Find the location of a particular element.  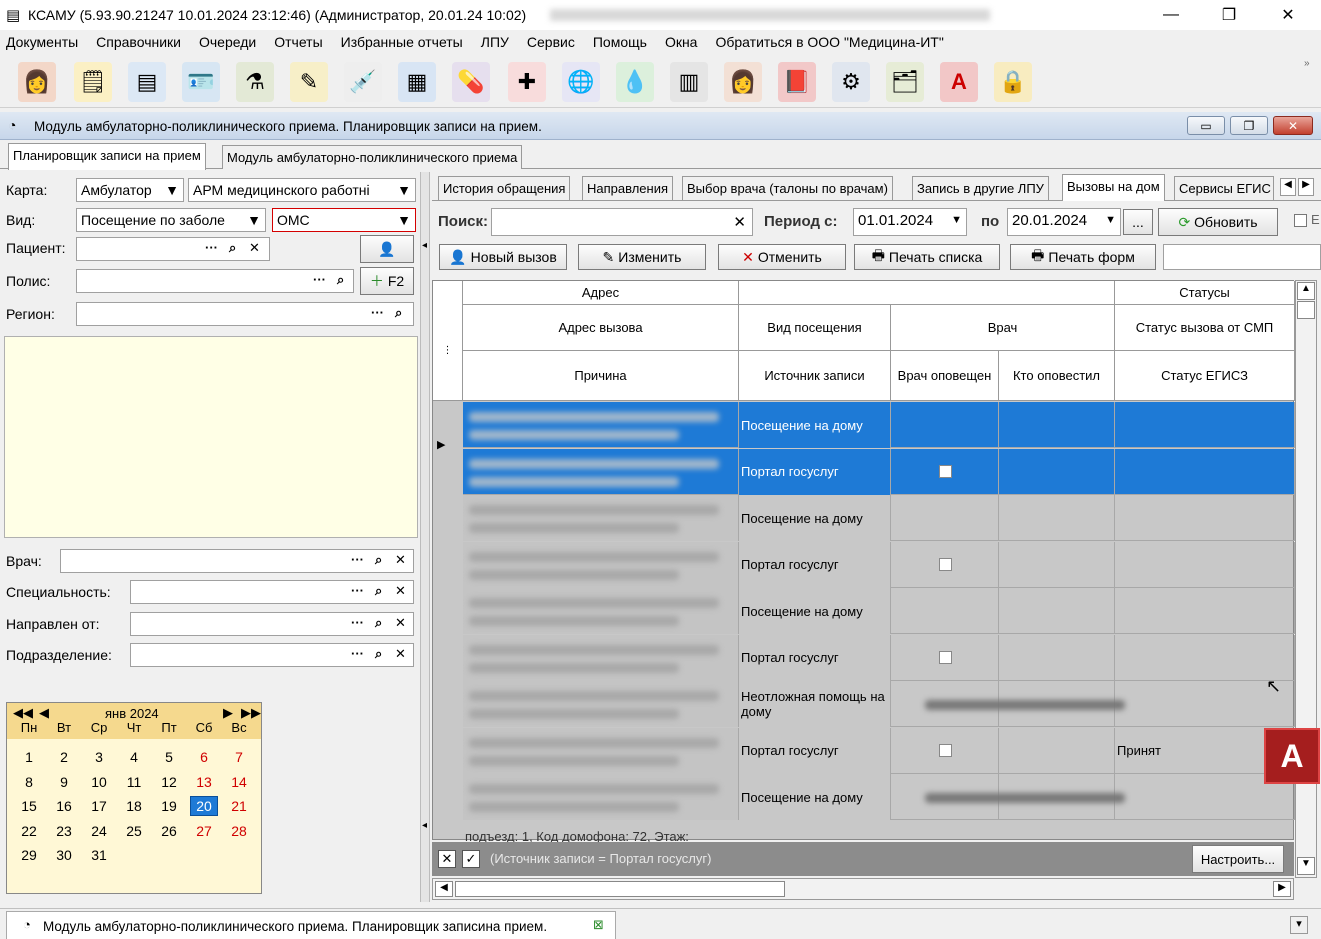

calendar-day: 2 is located at coordinates (64, 757).